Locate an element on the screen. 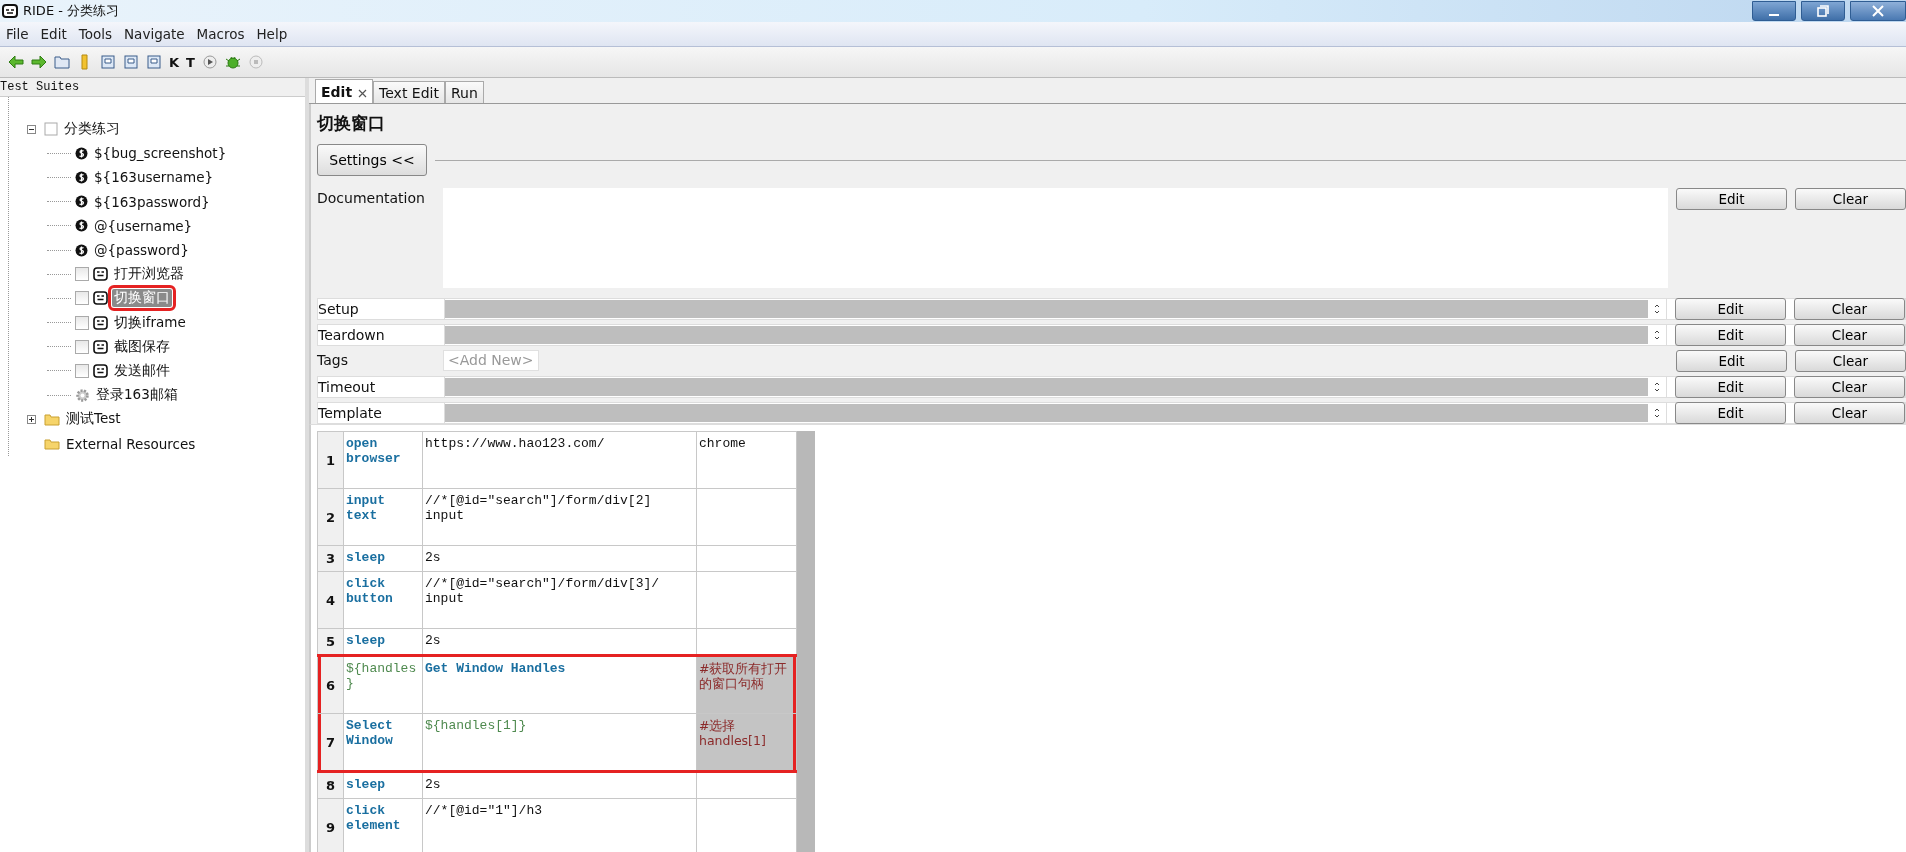 This screenshot has height=852, width=1906. tree-item: ${163username} is located at coordinates (154, 177).